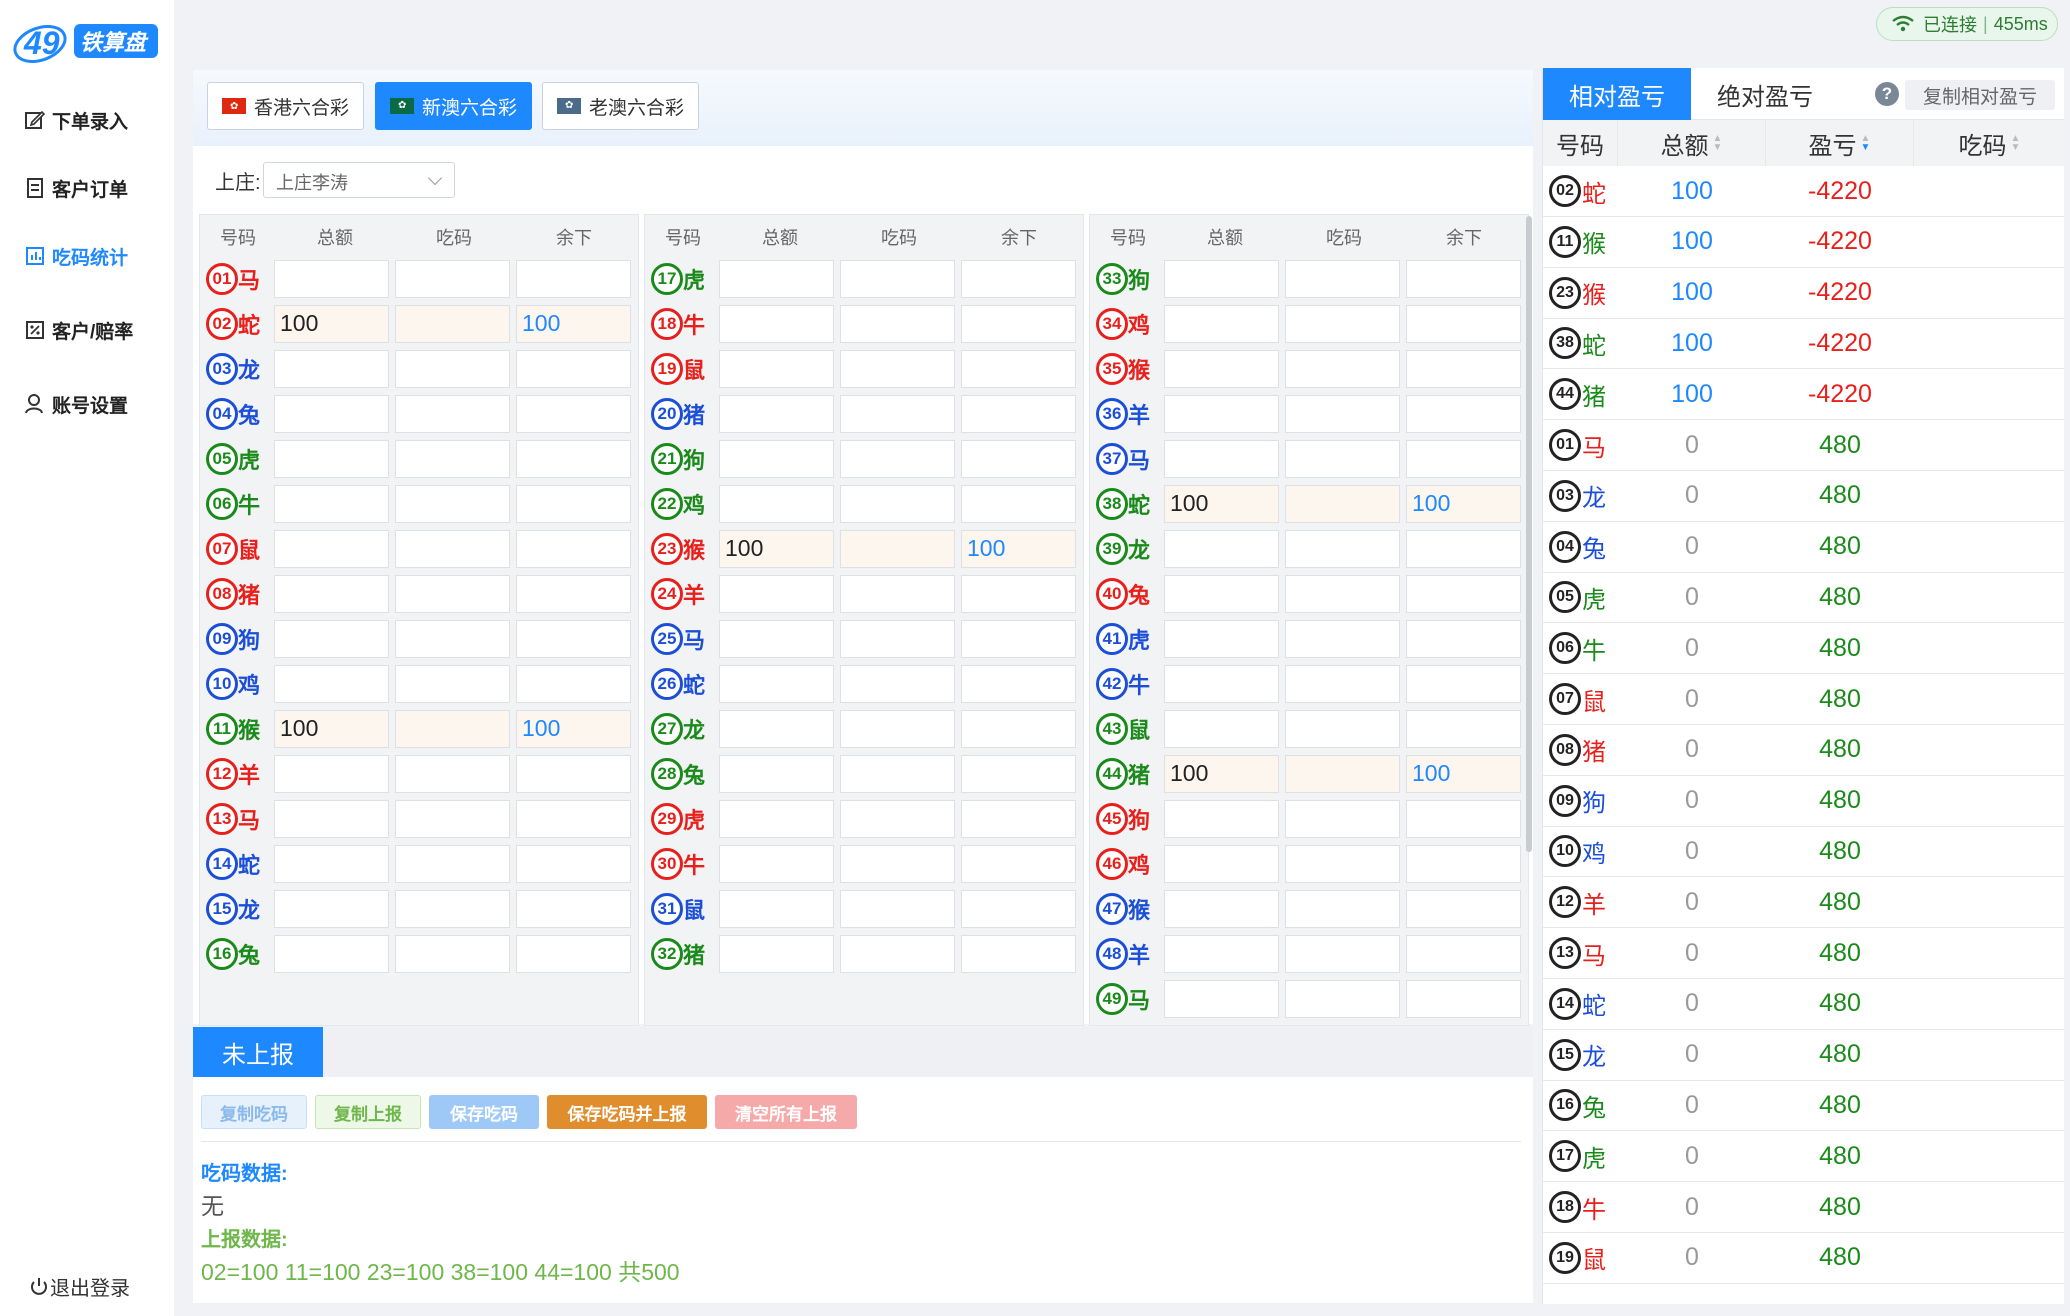 This screenshot has height=1316, width=2070. Describe the element at coordinates (1529, 534) in the screenshot. I see `grid-scrollbar` at that location.